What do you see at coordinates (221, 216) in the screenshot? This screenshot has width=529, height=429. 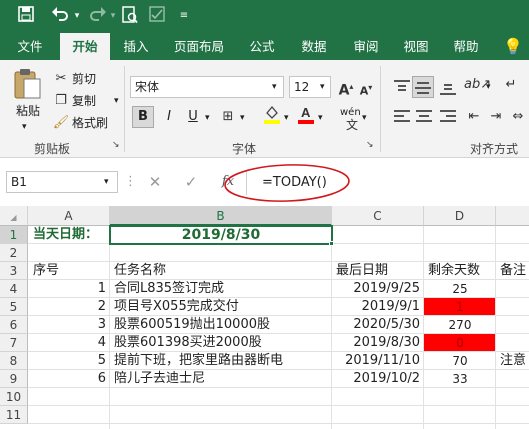 I see `column-header-b: B` at bounding box center [221, 216].